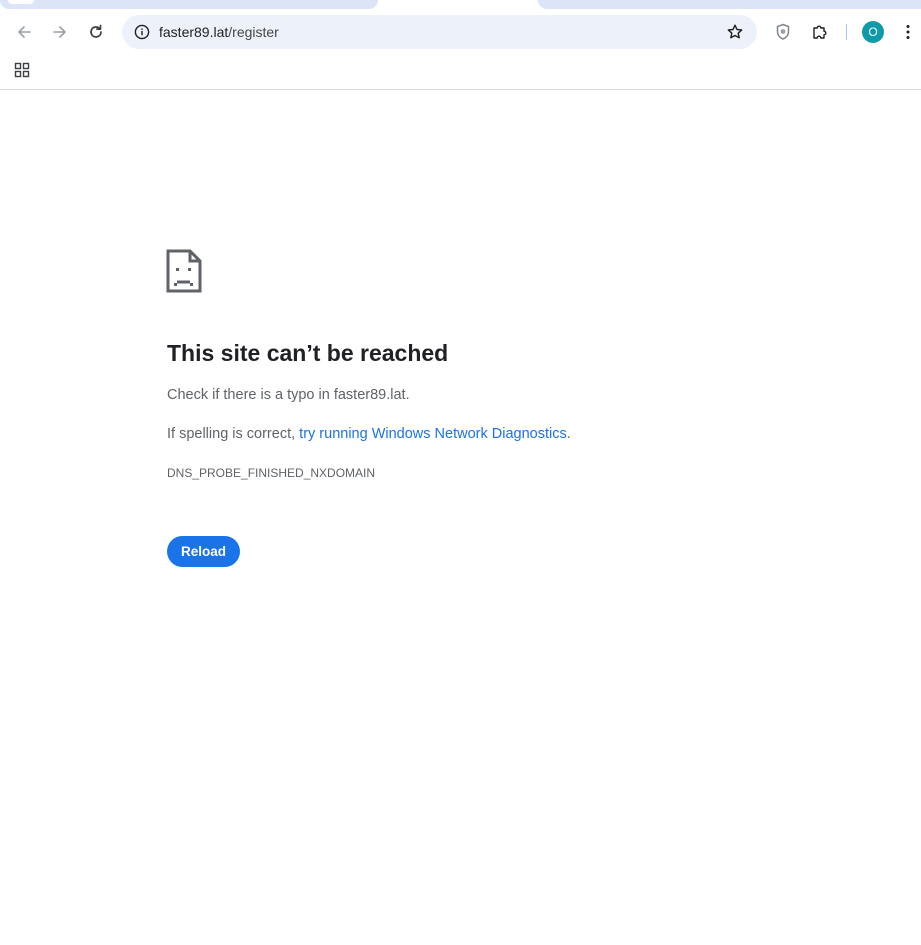 The width and height of the screenshot is (921, 945). I want to click on puzzle-icon, so click(820, 32).